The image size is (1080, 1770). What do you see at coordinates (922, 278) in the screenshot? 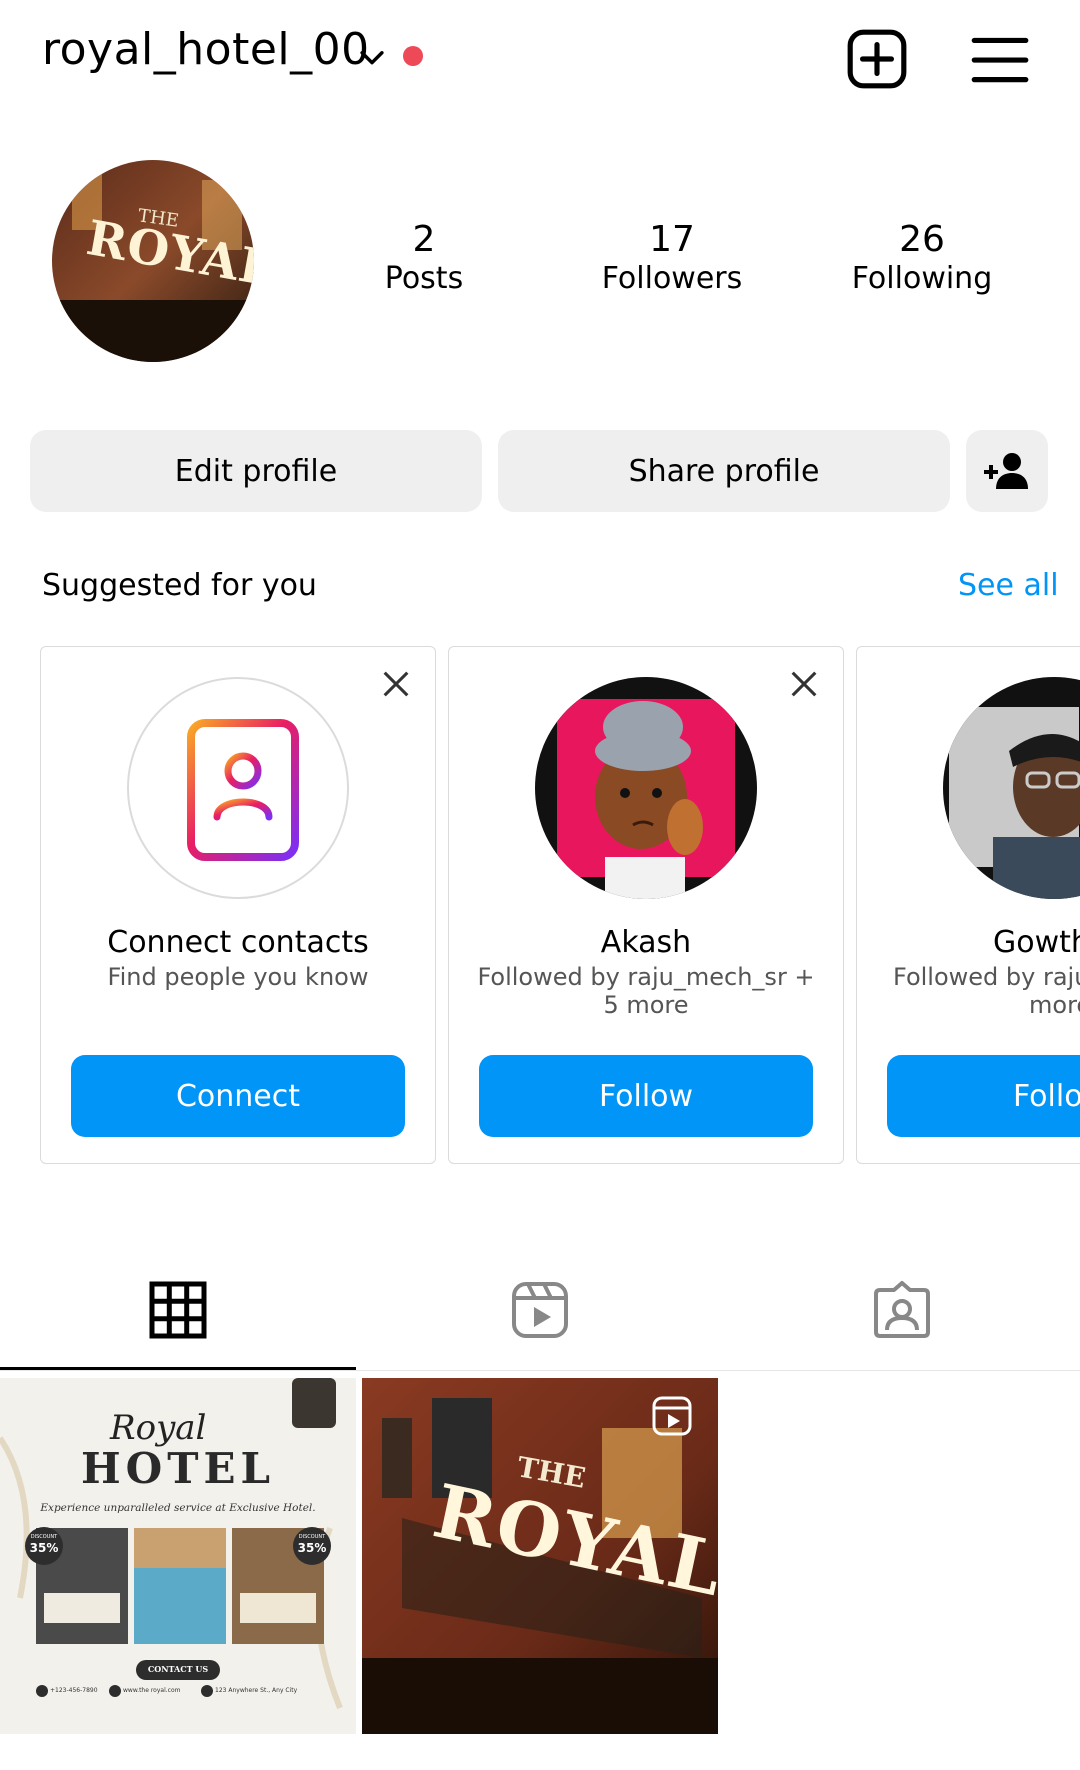
I see `stat-following-label: Following` at bounding box center [922, 278].